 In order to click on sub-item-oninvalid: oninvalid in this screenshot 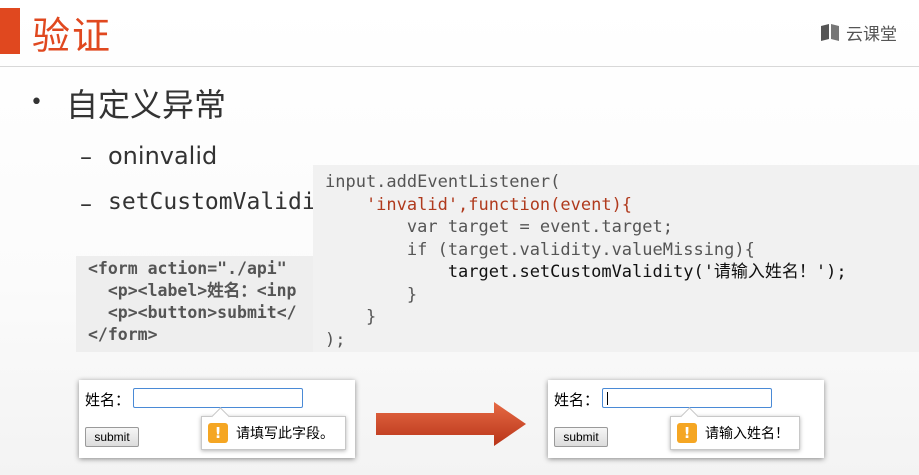, I will do `click(163, 156)`.